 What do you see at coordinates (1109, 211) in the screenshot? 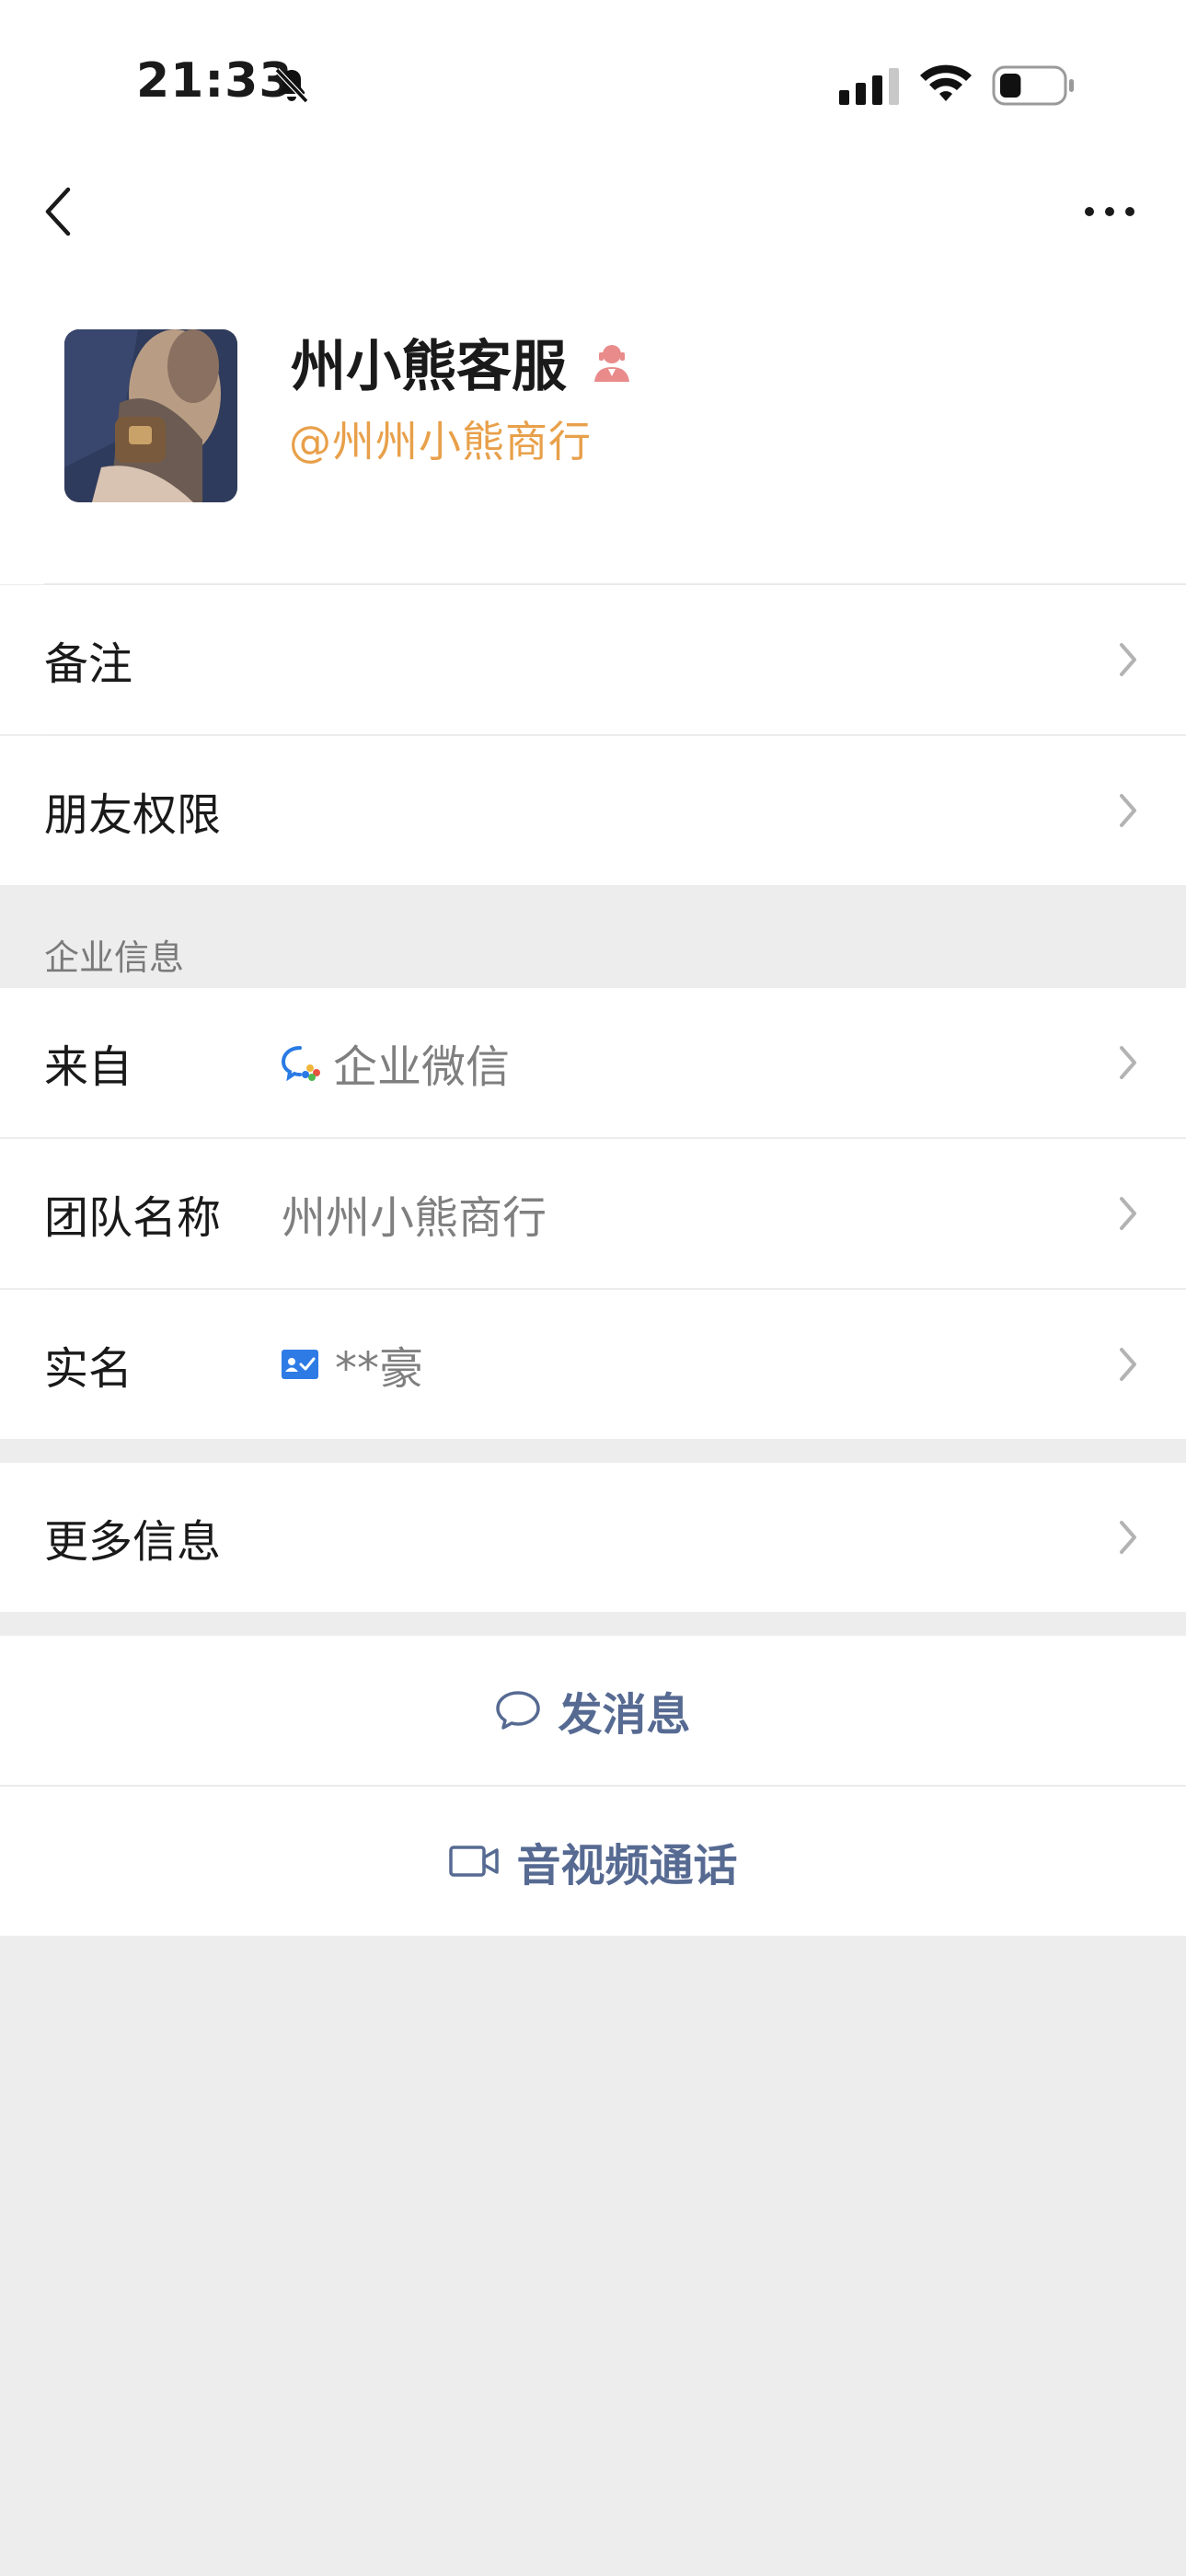
I see `ellipsis-icon` at bounding box center [1109, 211].